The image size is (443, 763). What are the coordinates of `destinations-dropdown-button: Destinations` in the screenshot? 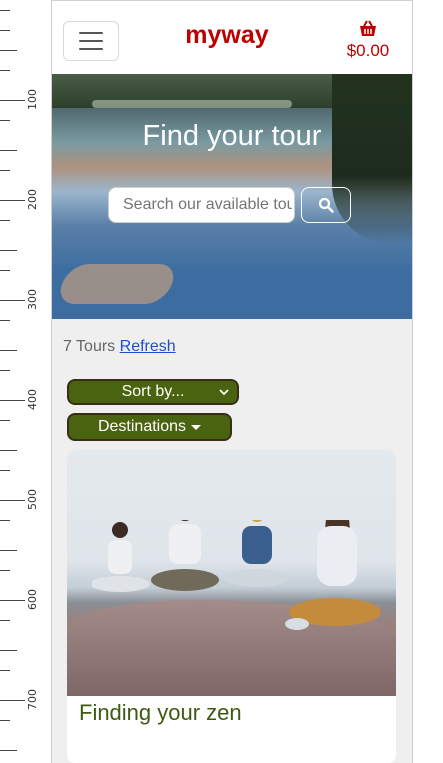 It's located at (149, 427).